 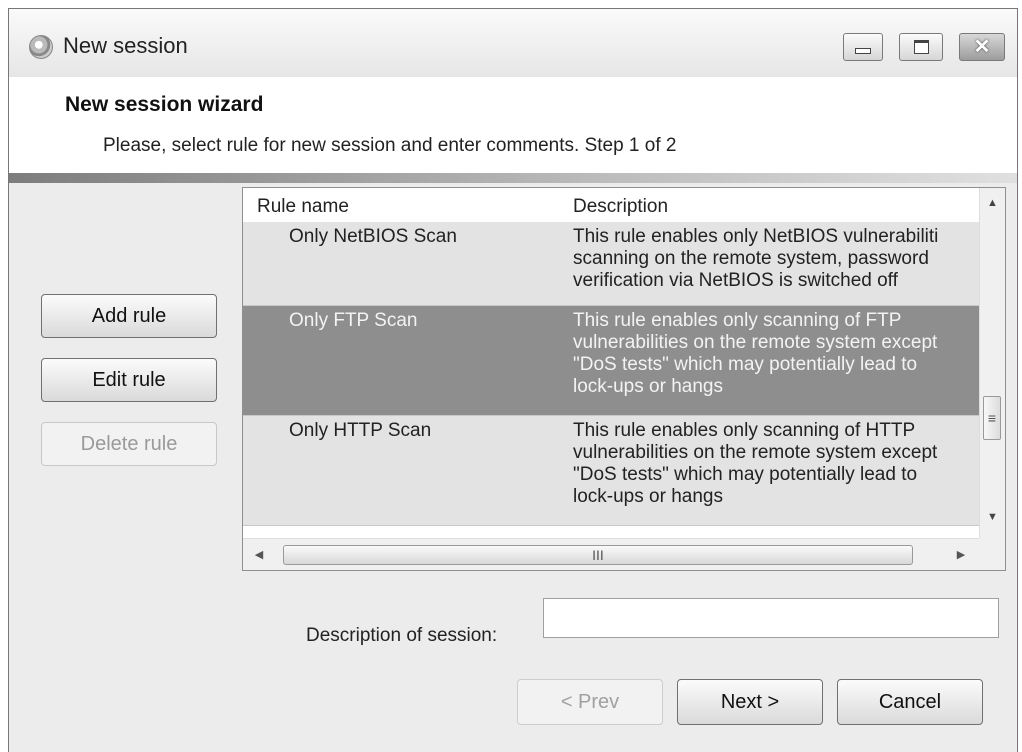 I want to click on close-button: ✕, so click(x=982, y=47).